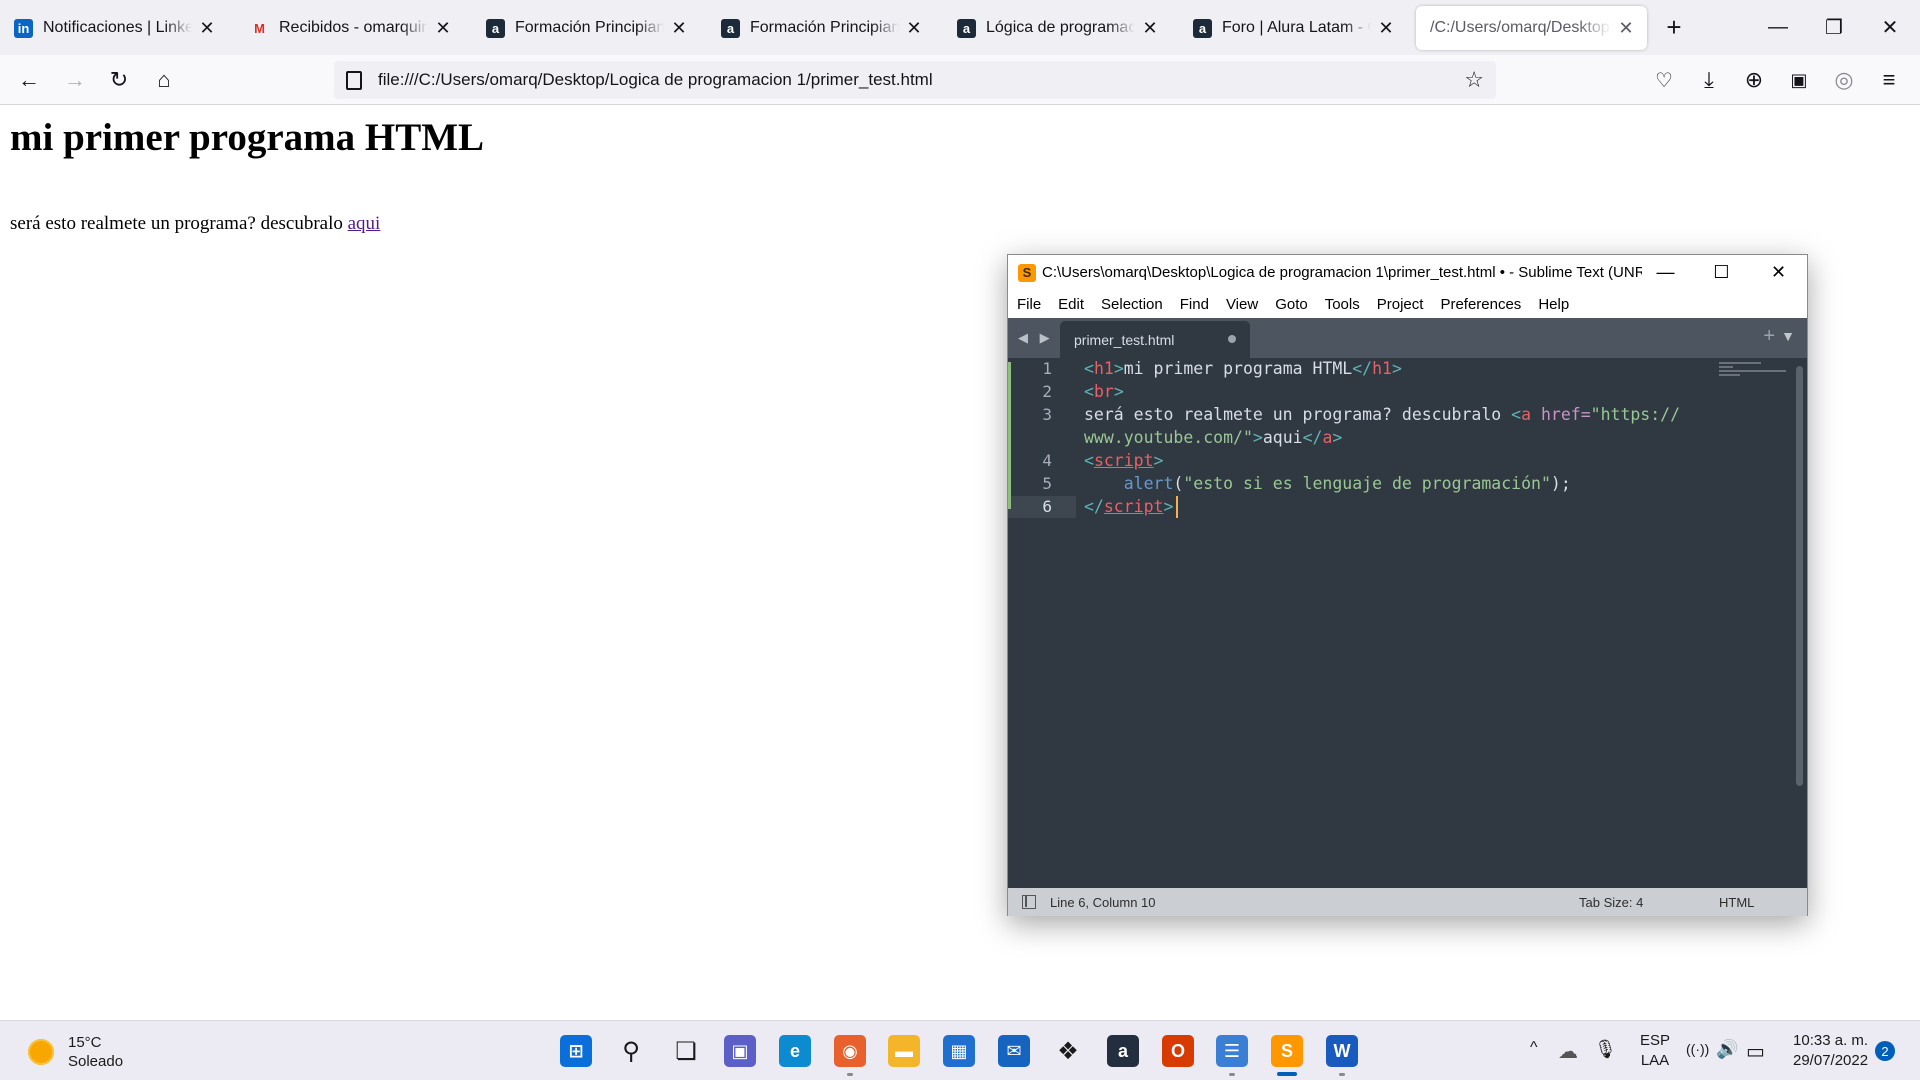  Describe the element at coordinates (1665, 272) in the screenshot. I see `sublime-minimize-icon: —` at that location.